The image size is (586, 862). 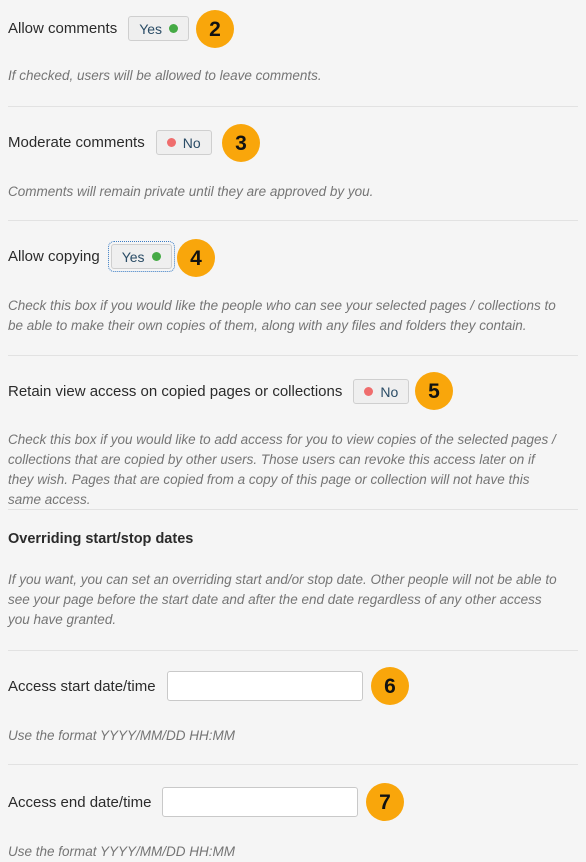 What do you see at coordinates (434, 391) in the screenshot?
I see `callout-badge-5: 5` at bounding box center [434, 391].